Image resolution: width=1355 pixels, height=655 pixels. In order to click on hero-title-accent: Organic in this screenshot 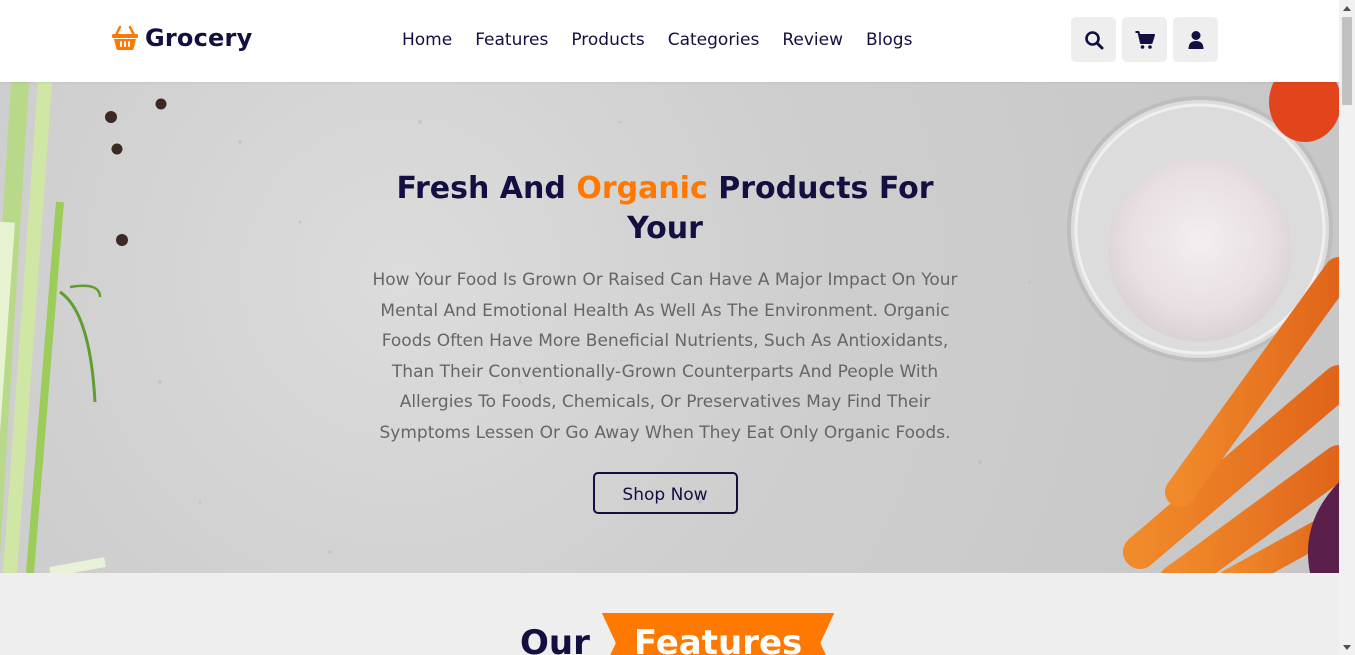, I will do `click(642, 188)`.